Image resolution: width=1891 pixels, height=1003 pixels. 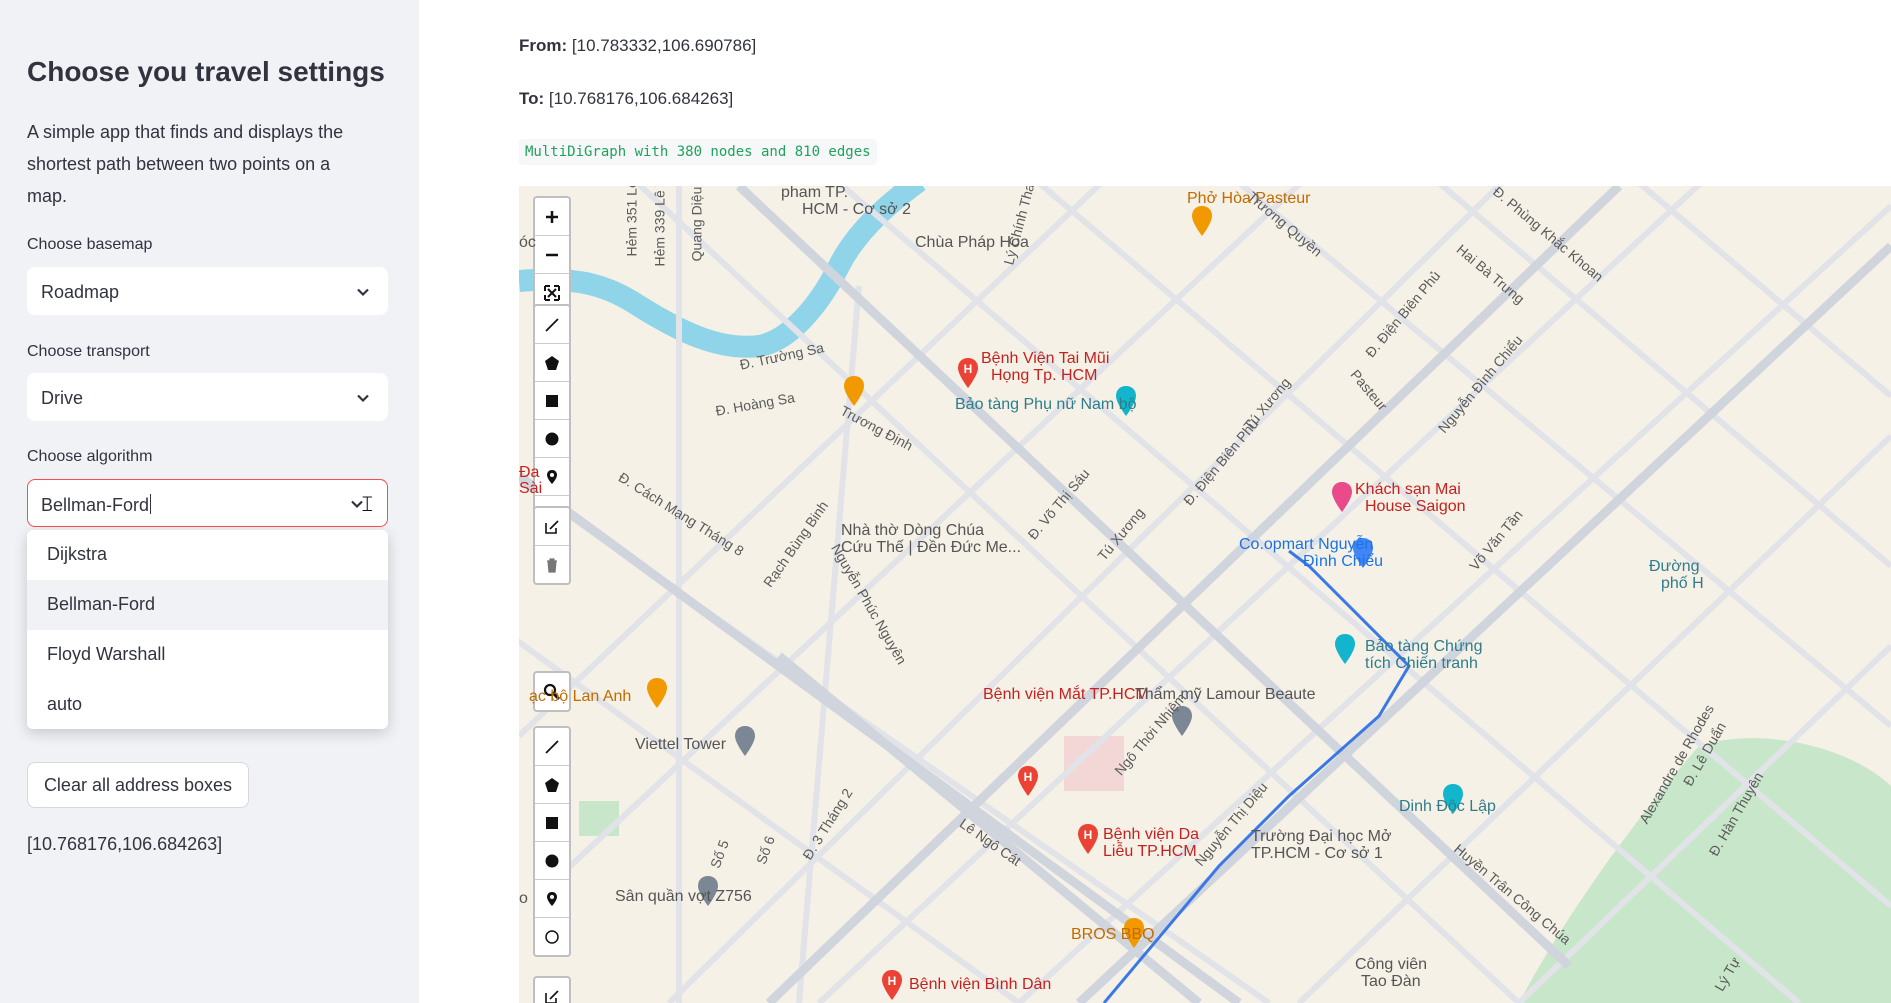 I want to click on place-pin-icon, so click(x=745, y=741).